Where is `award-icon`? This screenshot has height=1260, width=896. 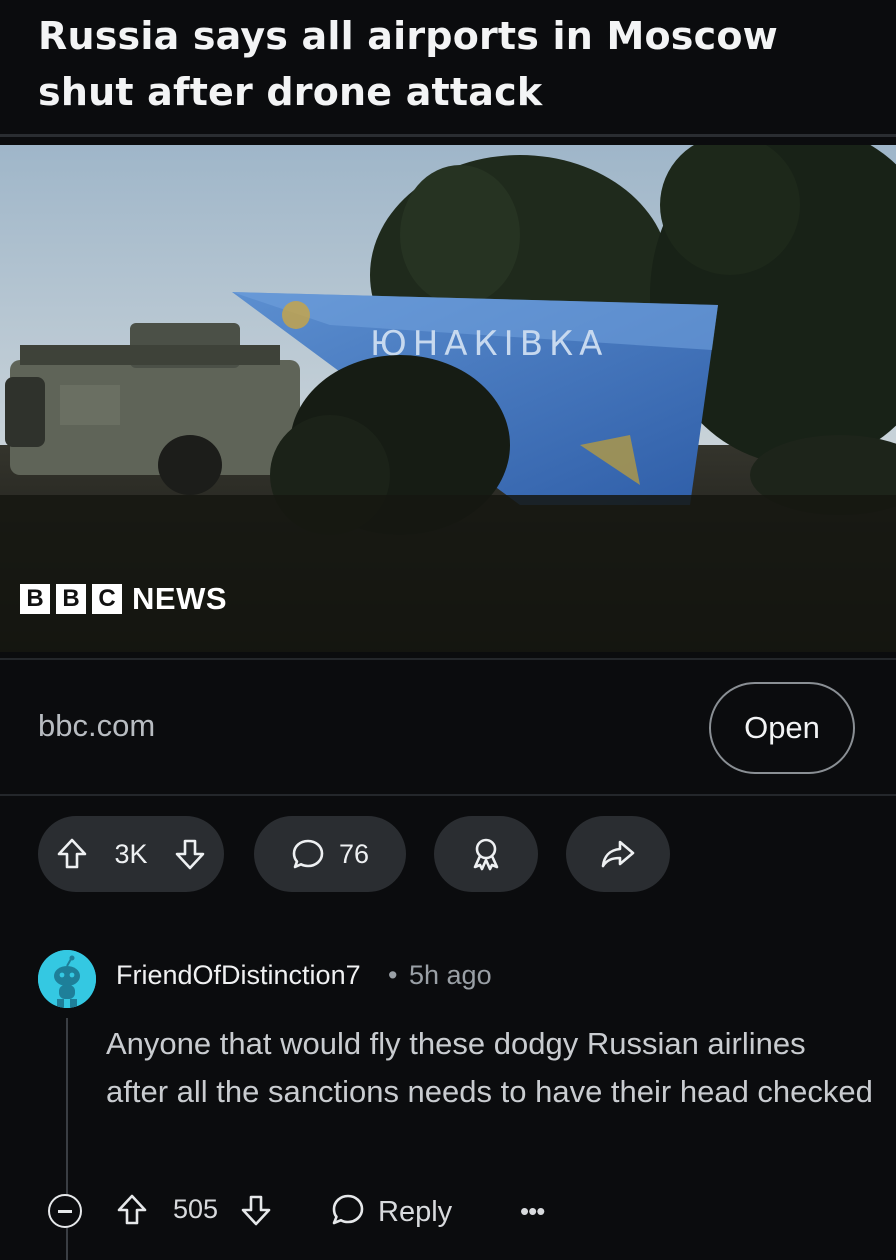 award-icon is located at coordinates (486, 854).